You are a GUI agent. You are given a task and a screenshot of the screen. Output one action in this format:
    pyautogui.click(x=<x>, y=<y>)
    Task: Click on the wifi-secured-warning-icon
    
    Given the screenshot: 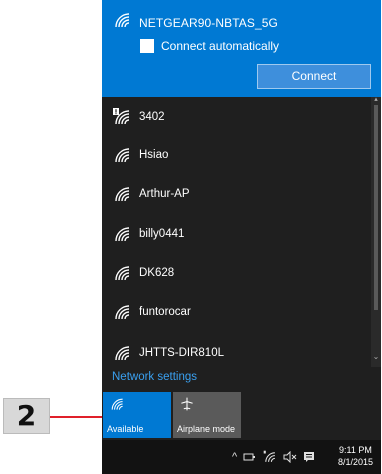 What is the action you would take?
    pyautogui.click(x=121, y=116)
    